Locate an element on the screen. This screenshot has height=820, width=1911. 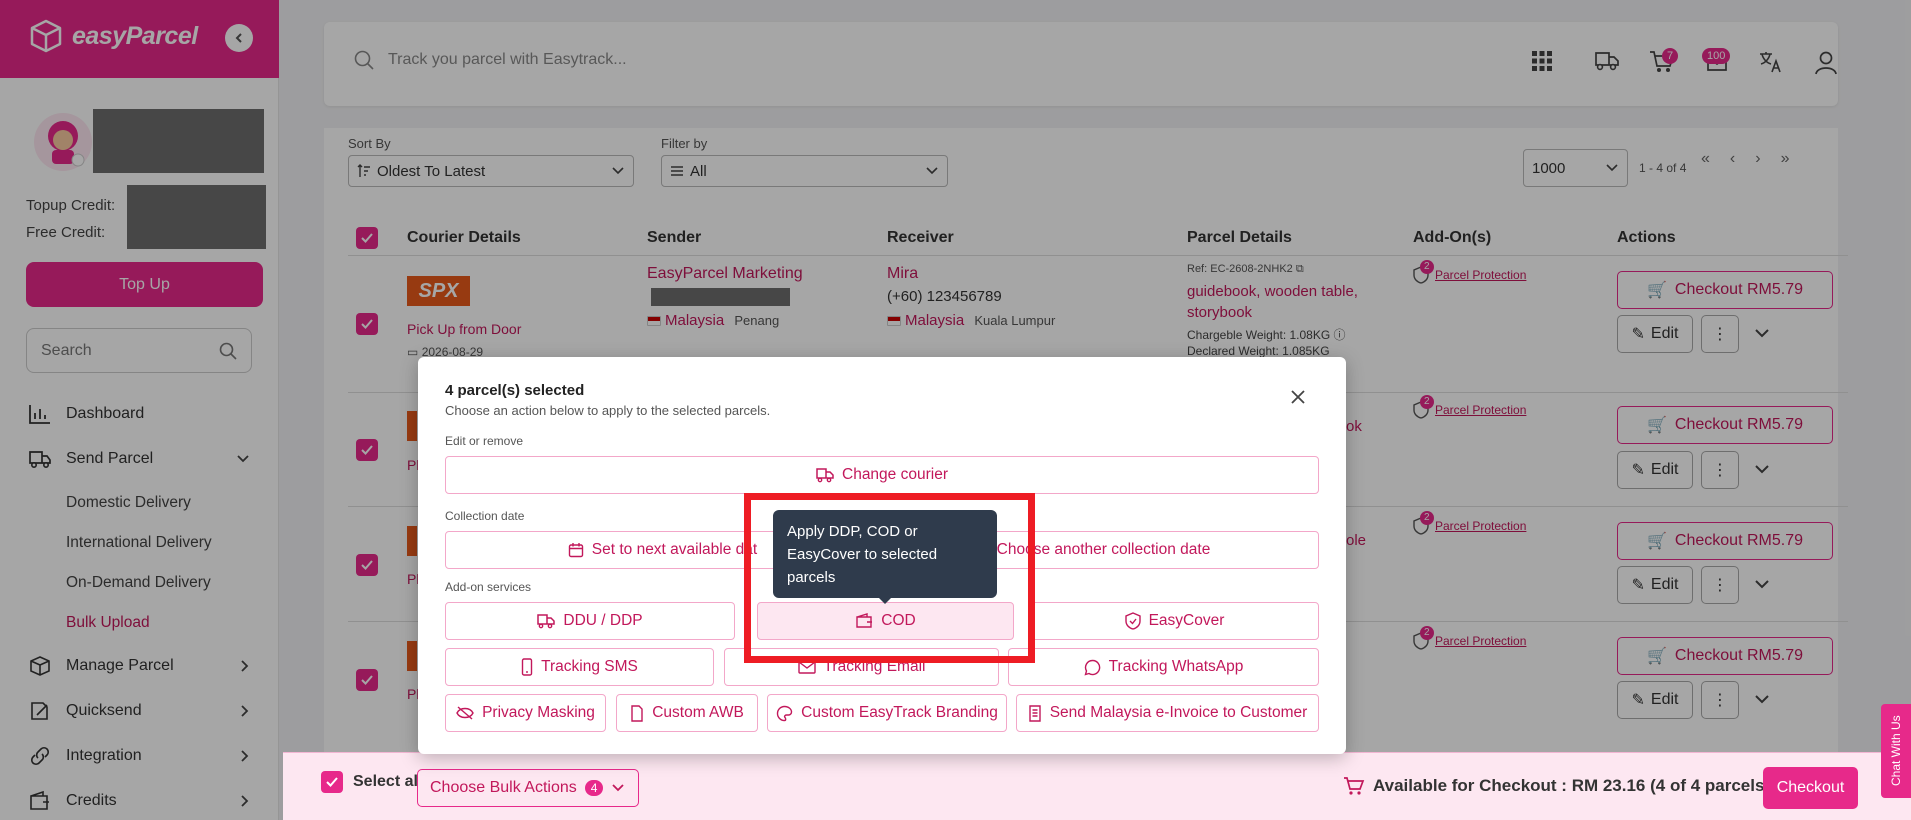
section-add-on-services: Add-on services is located at coordinates (488, 587).